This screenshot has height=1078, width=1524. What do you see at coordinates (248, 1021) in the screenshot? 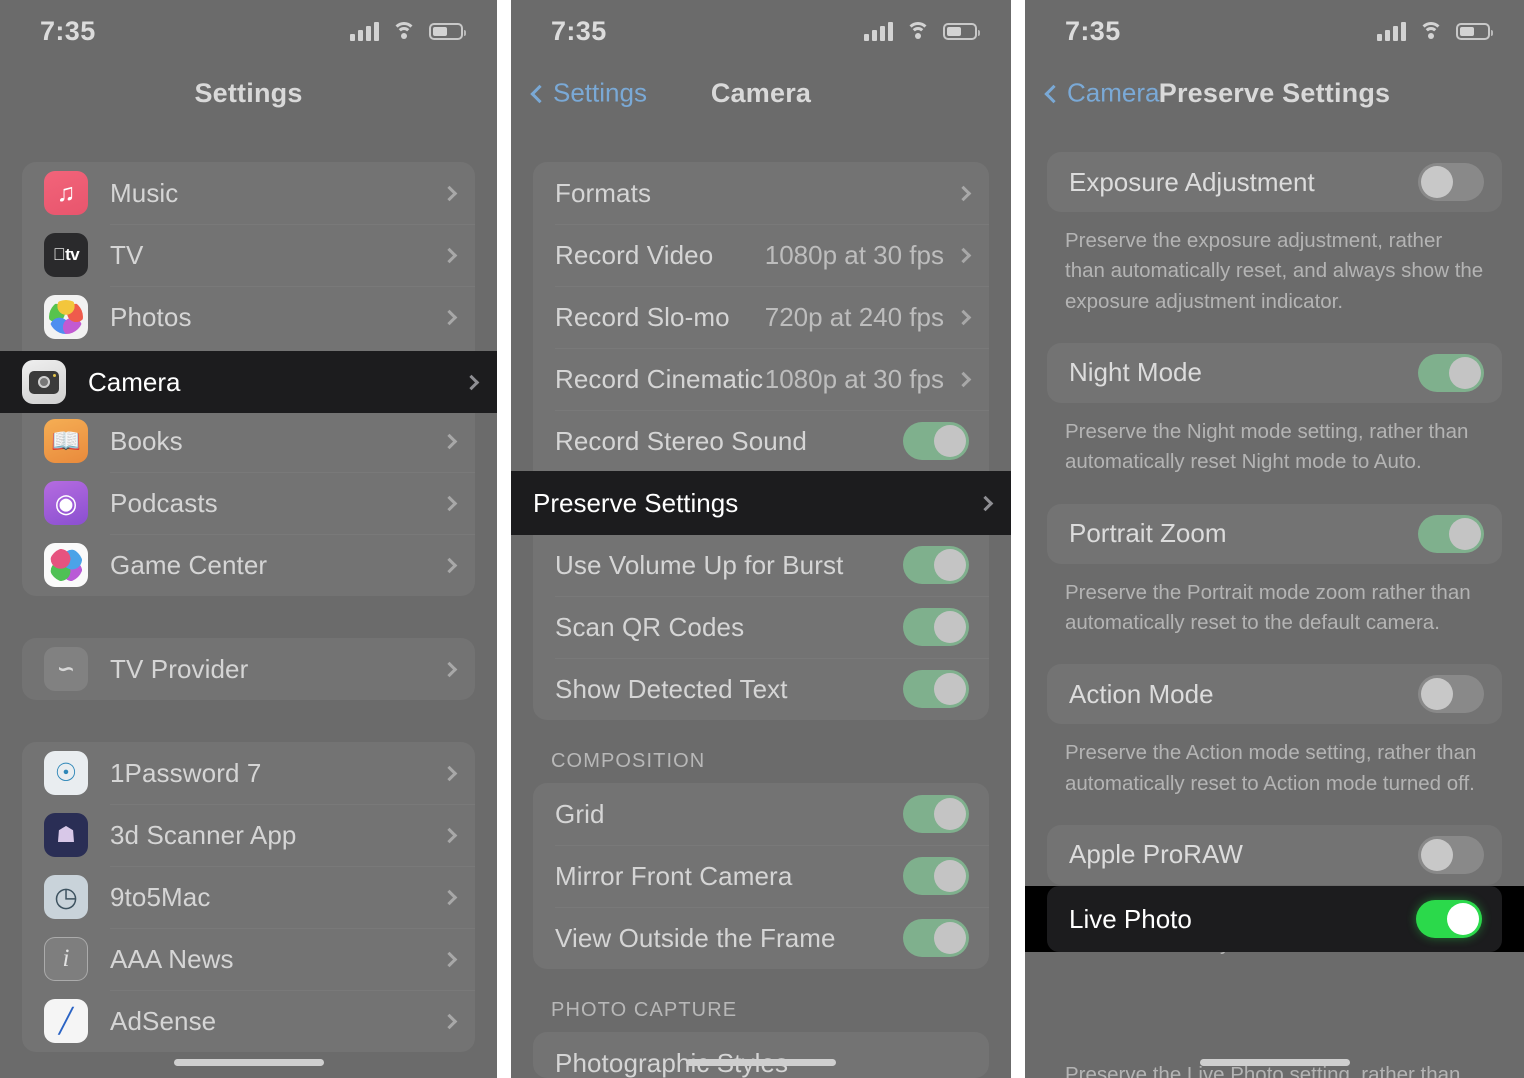
I see `sidebar-item-adsense: ╱ AdSense` at bounding box center [248, 1021].